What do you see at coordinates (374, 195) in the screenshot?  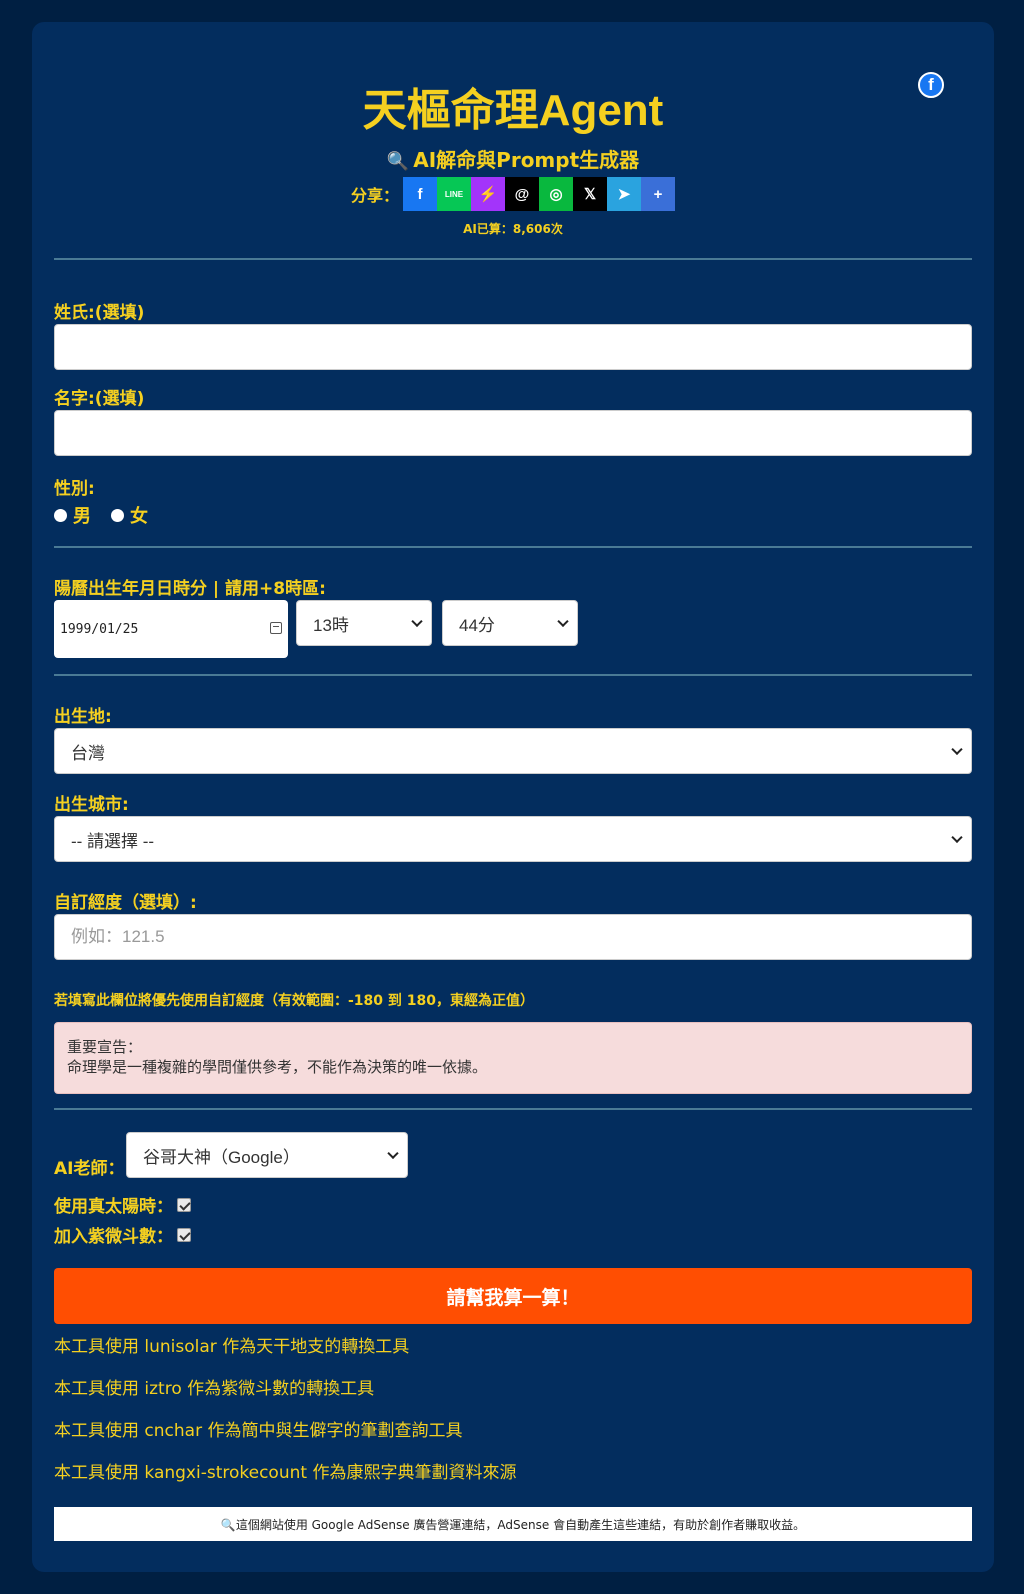 I see `share-label: 分享：` at bounding box center [374, 195].